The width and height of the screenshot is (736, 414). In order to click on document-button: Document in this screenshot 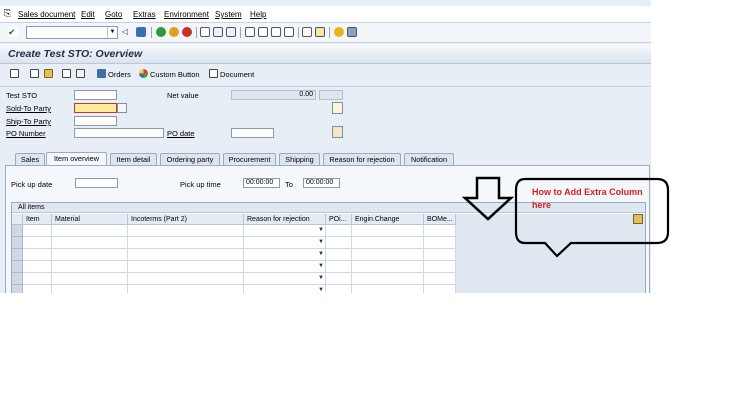, I will do `click(231, 74)`.